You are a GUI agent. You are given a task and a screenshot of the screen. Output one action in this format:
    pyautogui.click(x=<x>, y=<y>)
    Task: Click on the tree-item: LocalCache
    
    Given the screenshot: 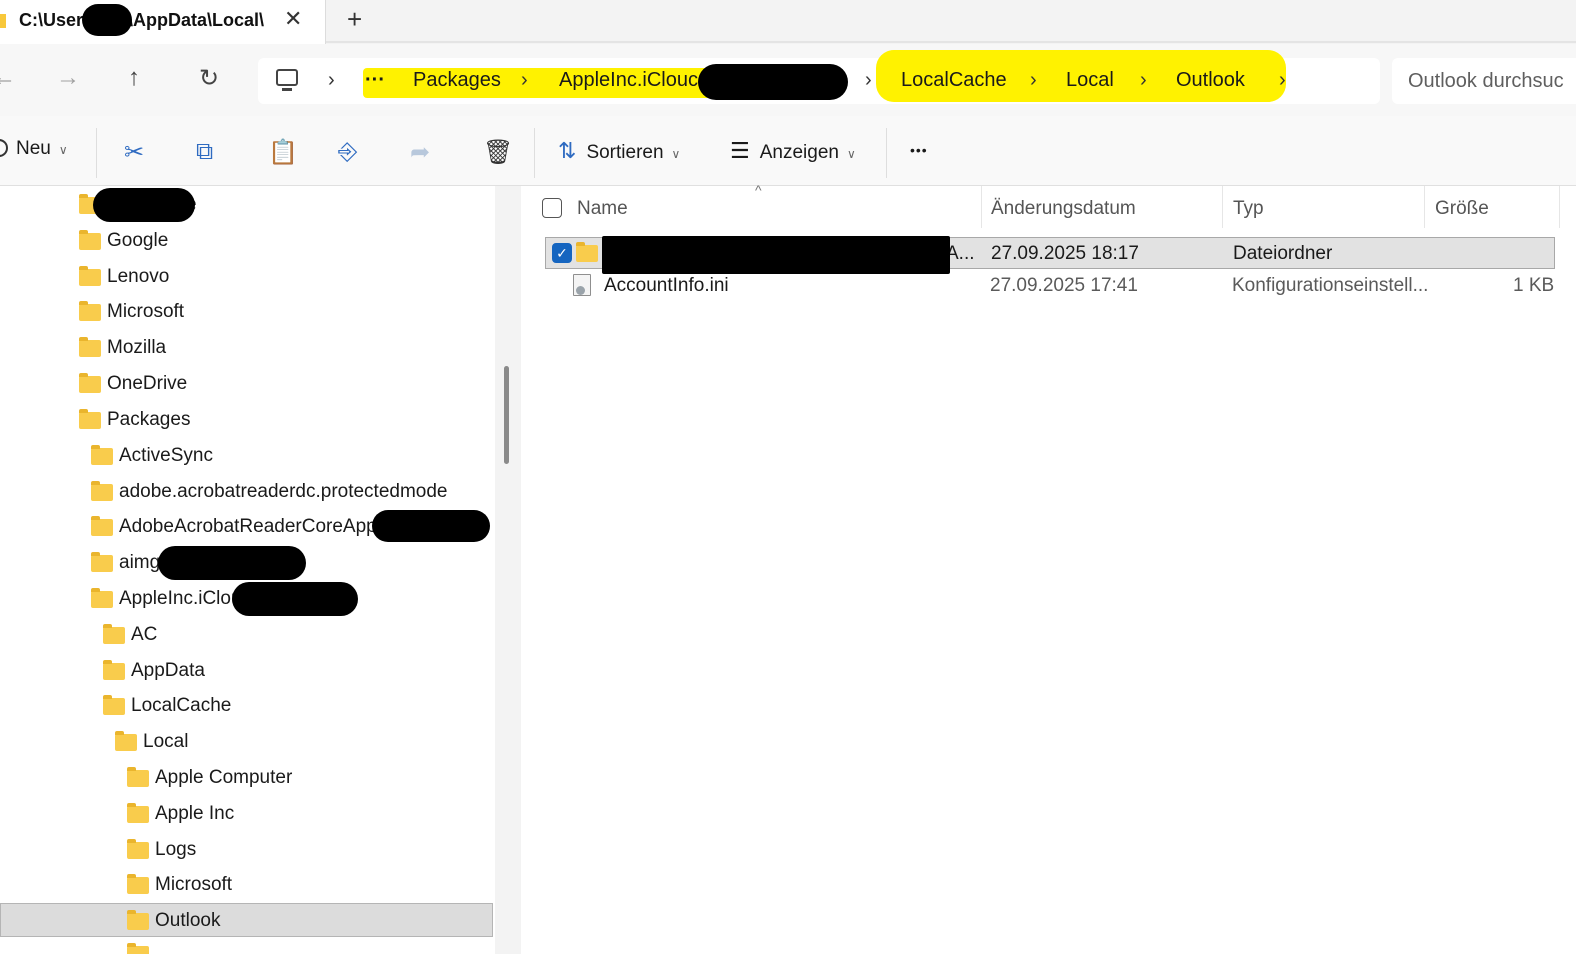 What is the action you would take?
    pyautogui.click(x=246, y=706)
    